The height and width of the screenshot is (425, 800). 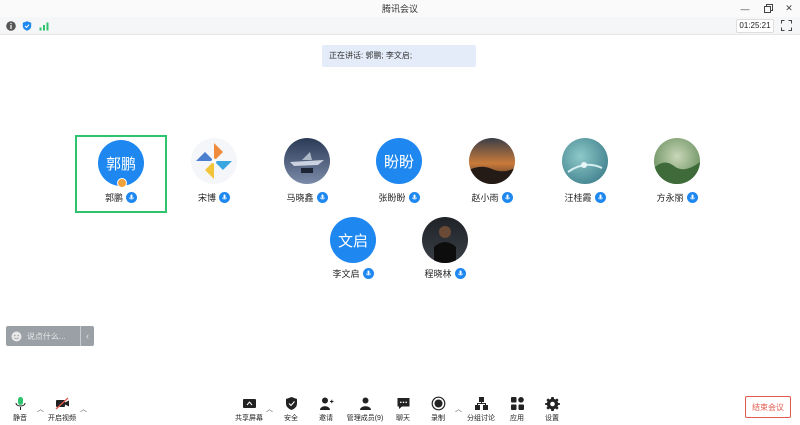 What do you see at coordinates (492, 161) in the screenshot?
I see `sunset-avatar` at bounding box center [492, 161].